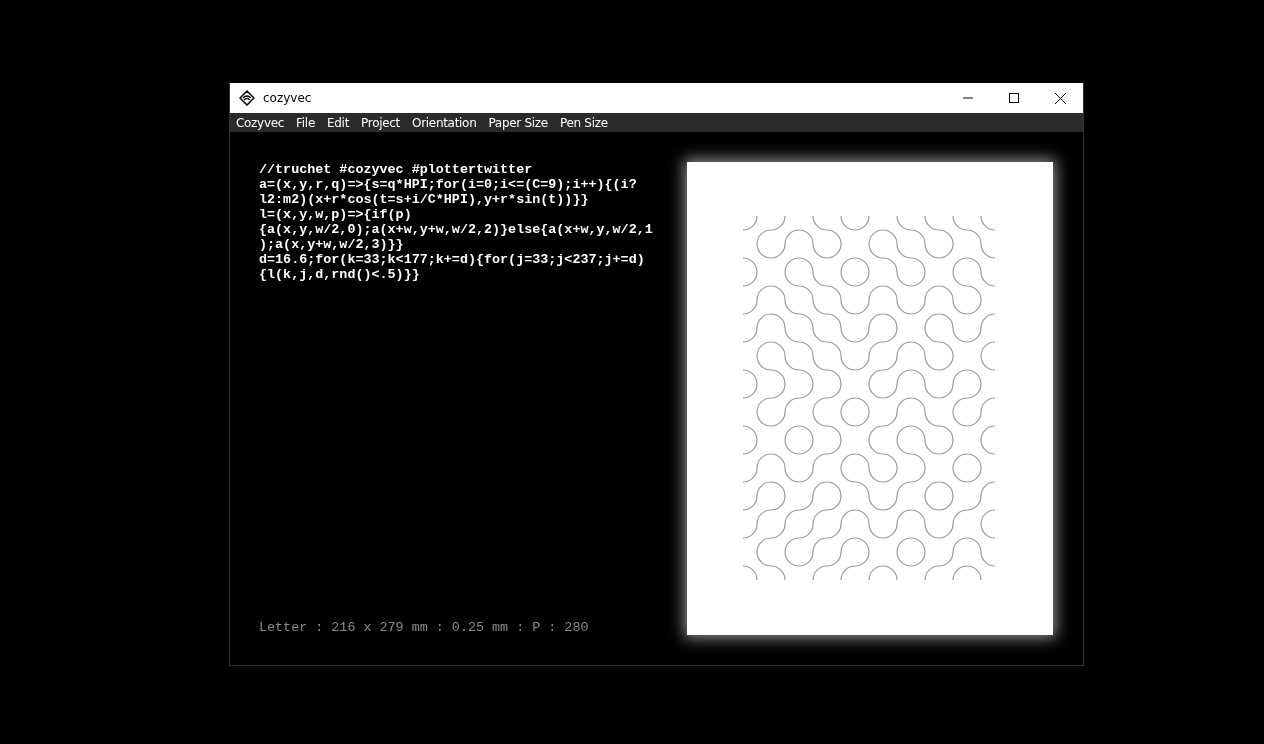 This screenshot has width=1264, height=744. I want to click on code-editor-text: //truchet #cozyvec #plottertwitter a=(x,y,r,q)=>{s=q*HPI;for(i=0;i<=(C=9);i++){(i? l2:m2)(x+r*cos(t=s+i/C*HPI),y+r*sin(t))}} l=(x,y,w,p)=>{if(p) {a(x,y,w/2,0);a(x+w,y+w,w/2,2)}else{a(x+w,y,w/2,1 );a(x,y+w,w/2,3)}} d=16.6;for(k=33;k<177;k+=d){for(j=33;j<237;j+=d) {l(k,j,d,rnd()<.5)}}, so click(456, 222).